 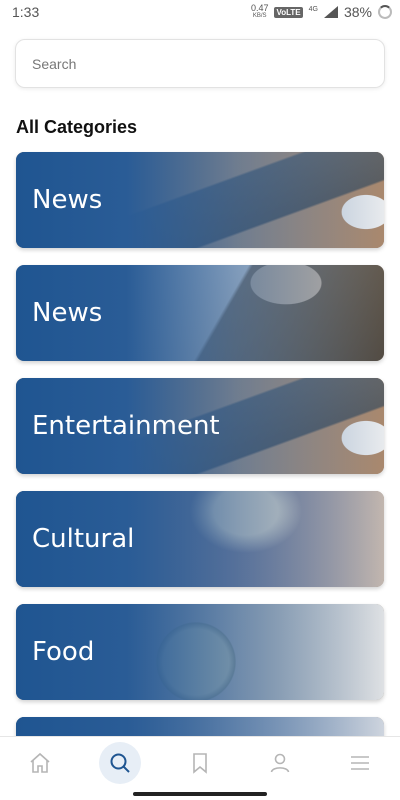 What do you see at coordinates (63, 652) in the screenshot?
I see `category-label: Food` at bounding box center [63, 652].